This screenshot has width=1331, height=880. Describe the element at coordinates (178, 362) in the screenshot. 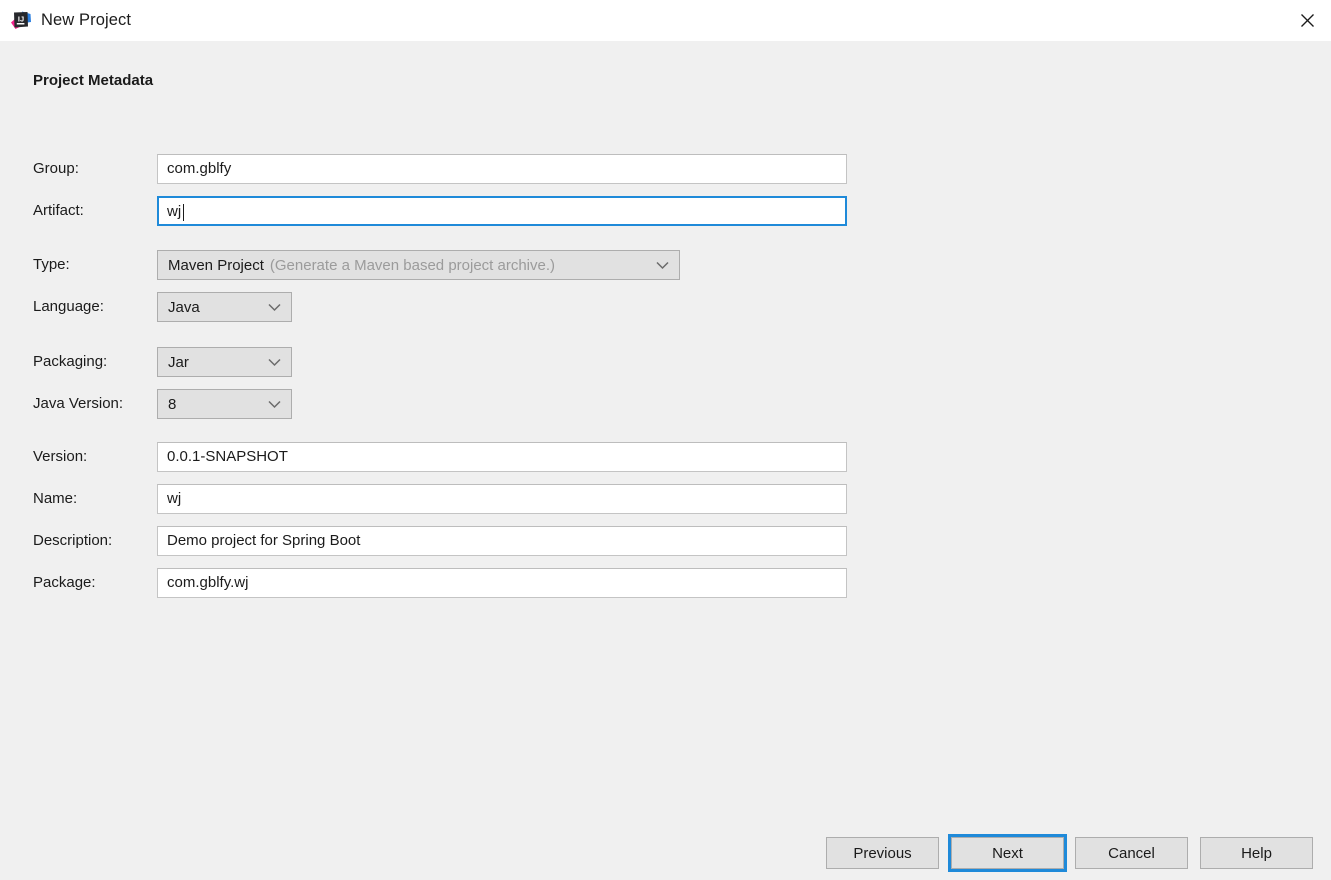

I see `dropdown-selected-value: Jar` at that location.